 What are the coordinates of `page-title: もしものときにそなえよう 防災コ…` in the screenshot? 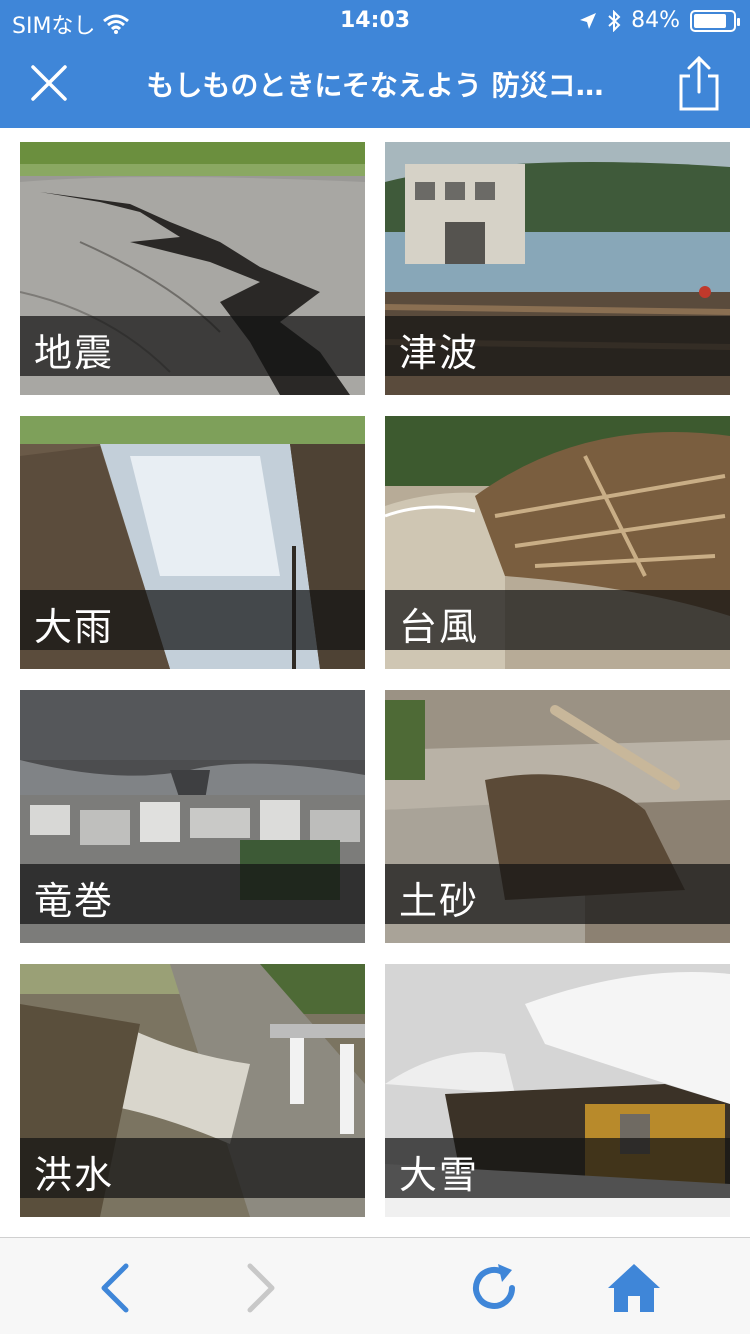 It's located at (375, 85).